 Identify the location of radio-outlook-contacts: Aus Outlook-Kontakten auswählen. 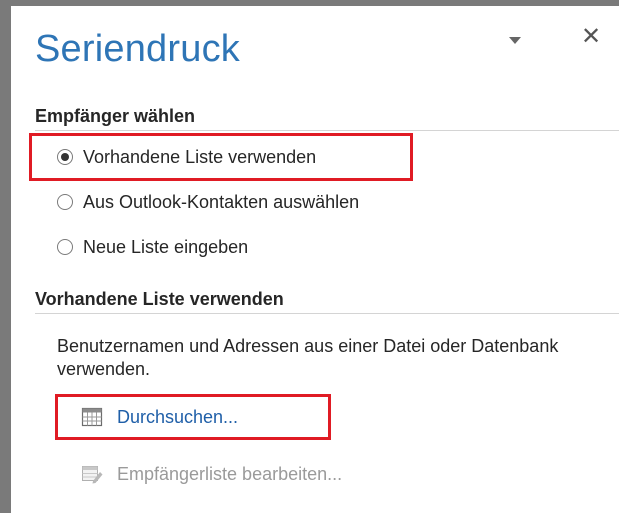
(208, 202).